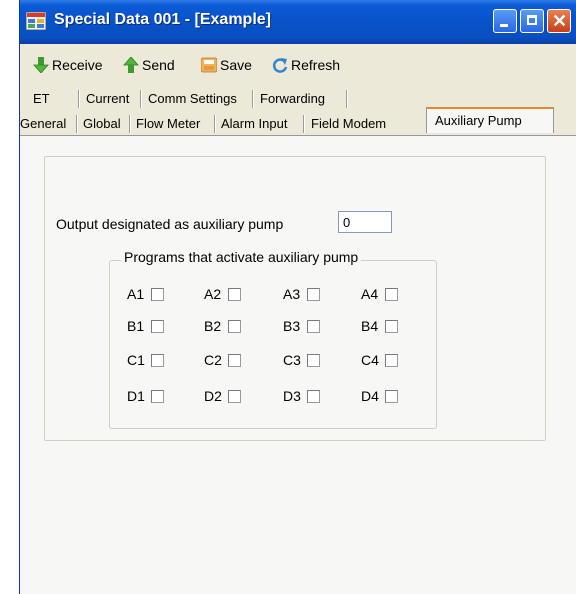  What do you see at coordinates (77, 65) in the screenshot?
I see `receive-label: Receive` at bounding box center [77, 65].